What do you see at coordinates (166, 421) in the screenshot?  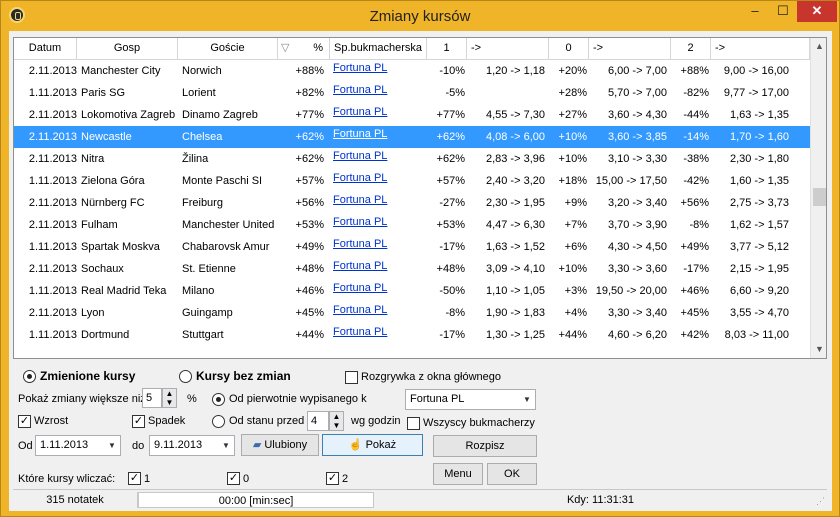 I see `fall-label: Spadek` at bounding box center [166, 421].